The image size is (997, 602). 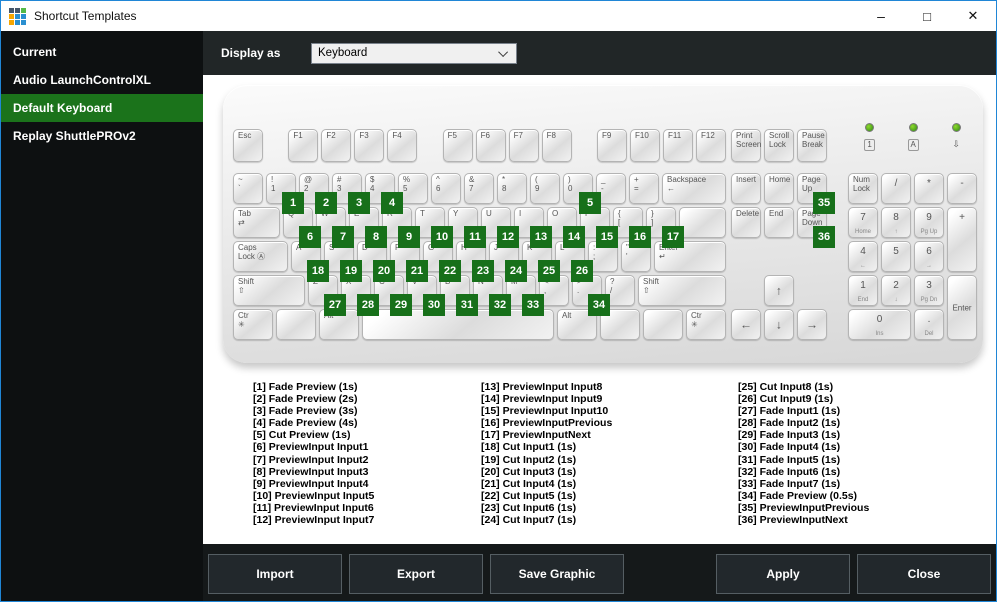 What do you see at coordinates (913, 145) in the screenshot?
I see `led-symbol: A` at bounding box center [913, 145].